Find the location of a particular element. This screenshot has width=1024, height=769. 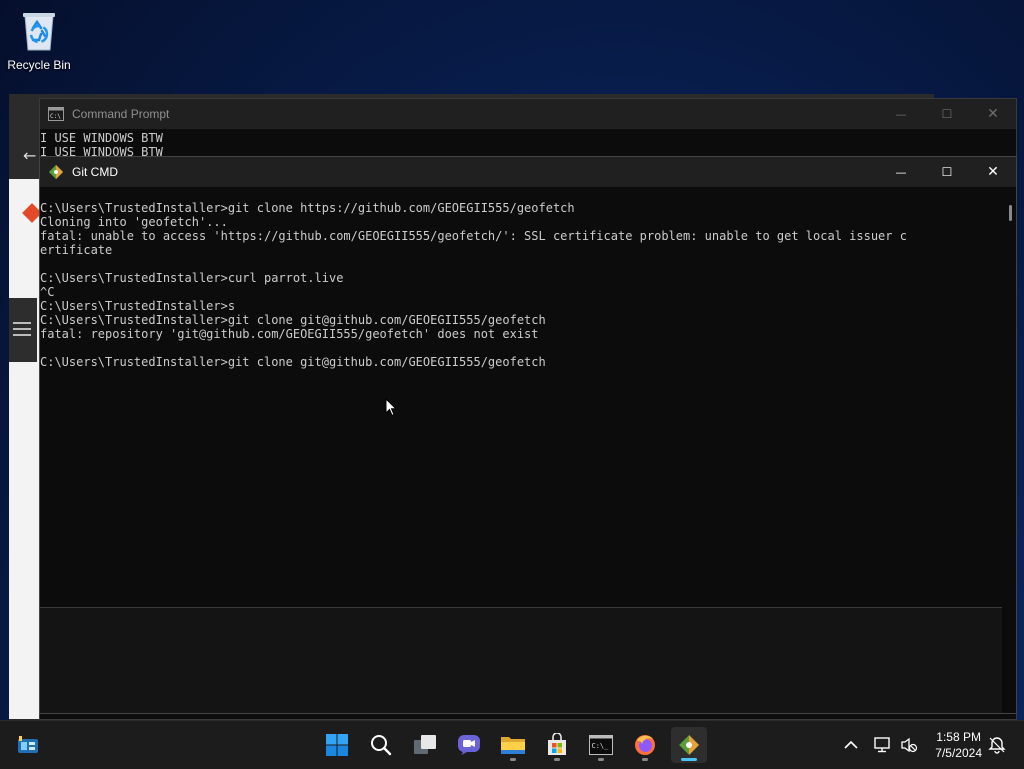

taskbar-start-button is located at coordinates (337, 745).